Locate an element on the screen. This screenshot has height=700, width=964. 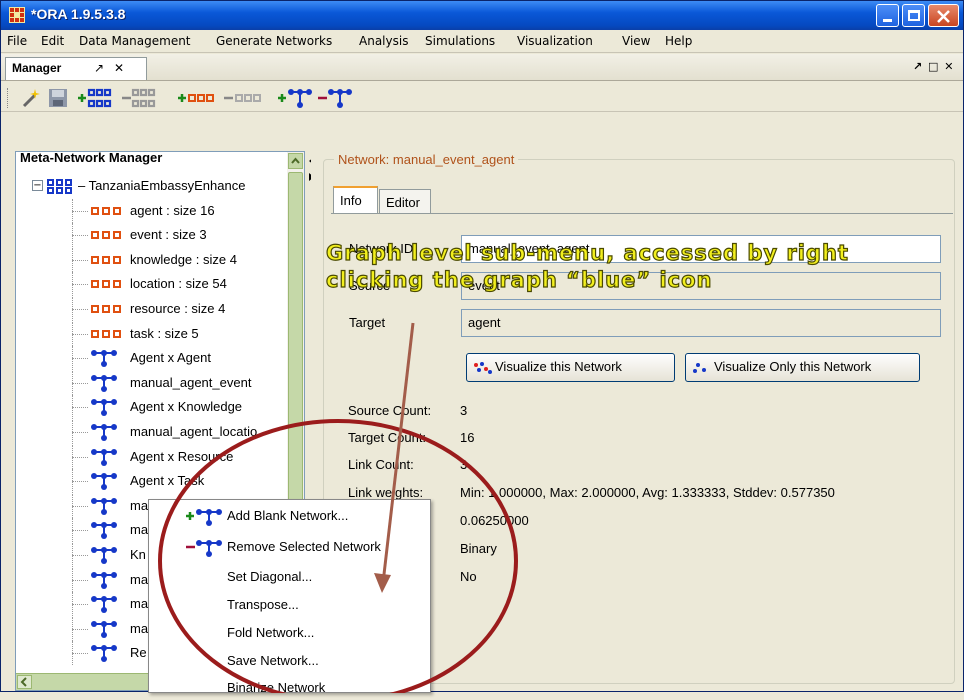
remove-node-set-icon is located at coordinates (245, 98).